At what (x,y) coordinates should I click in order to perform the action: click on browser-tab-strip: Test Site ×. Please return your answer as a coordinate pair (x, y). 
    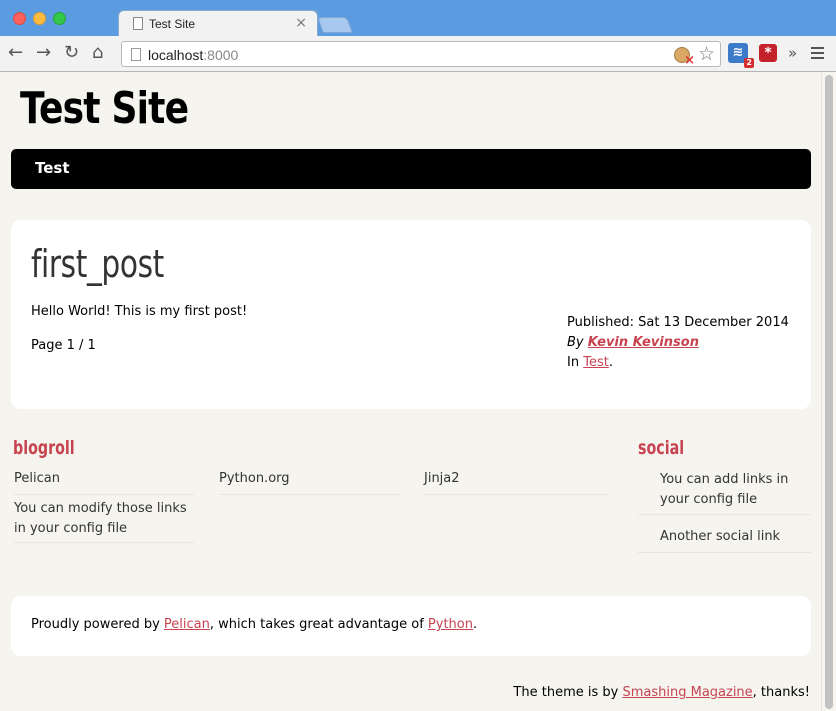
    Looking at the image, I should click on (418, 18).